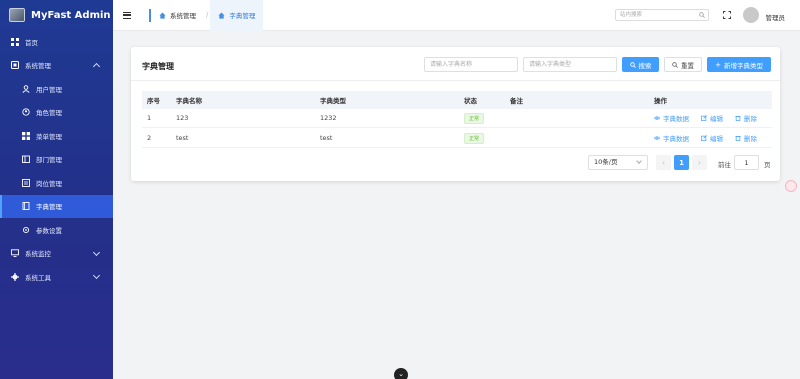 Image resolution: width=800 pixels, height=379 pixels. I want to click on top-header: 系统管理 / 字典管理 站内搜索 管理员, so click(456, 15).